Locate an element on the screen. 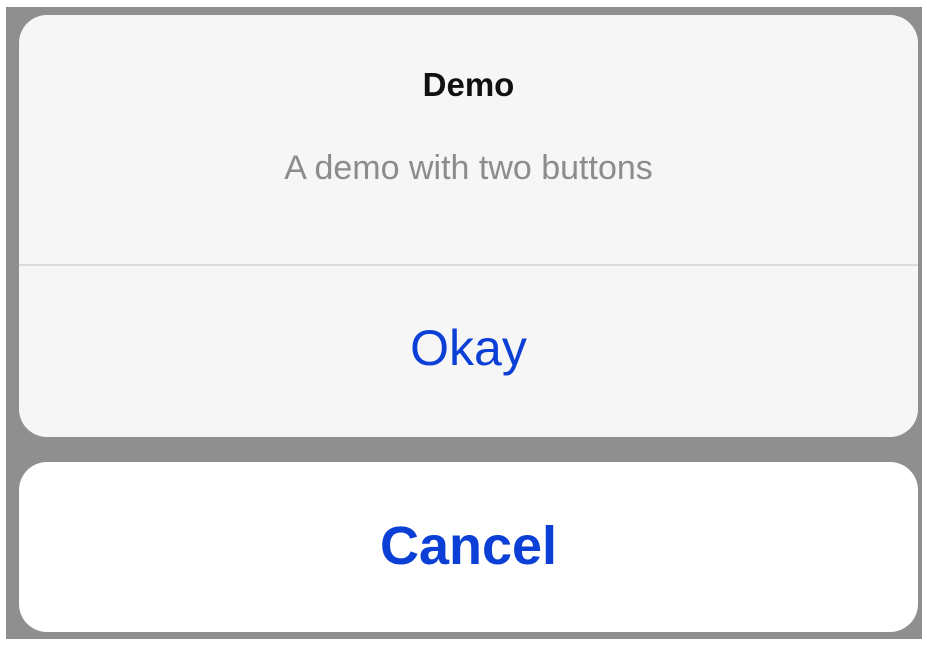 The width and height of the screenshot is (927, 647). action-sheet-title: Demo is located at coordinates (468, 84).